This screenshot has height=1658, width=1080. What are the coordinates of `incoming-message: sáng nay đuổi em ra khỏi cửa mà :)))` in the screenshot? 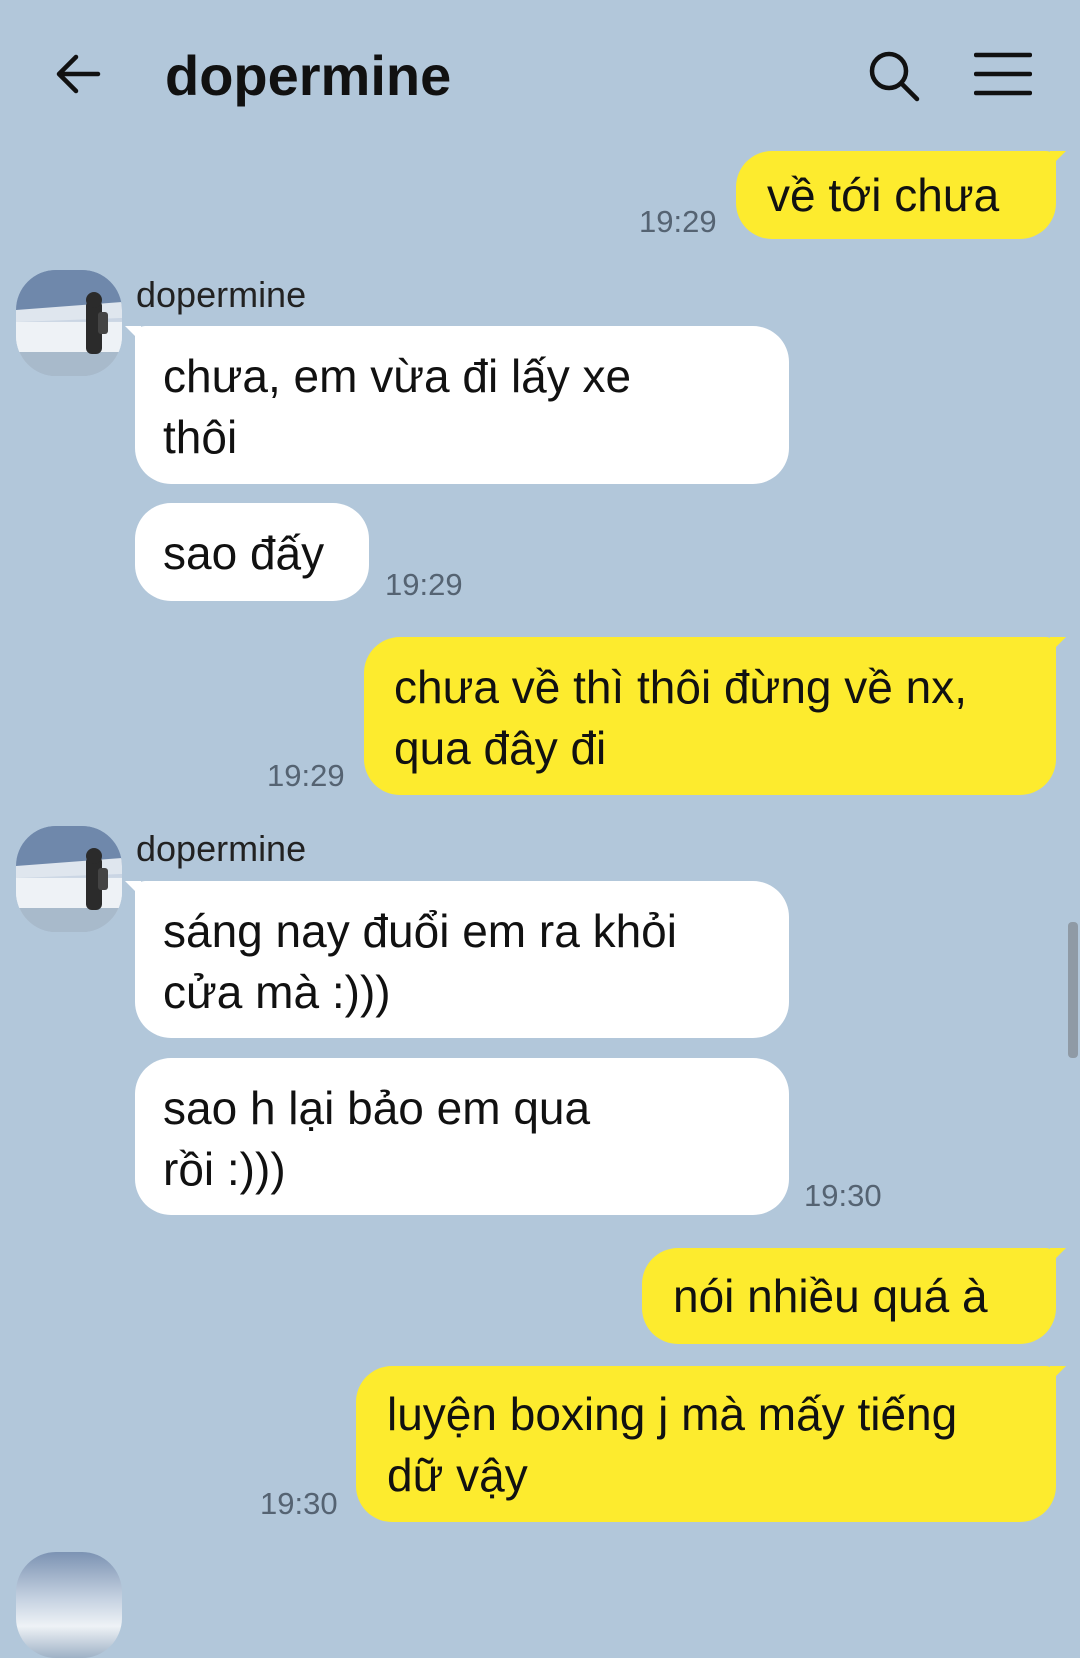 It's located at (457, 959).